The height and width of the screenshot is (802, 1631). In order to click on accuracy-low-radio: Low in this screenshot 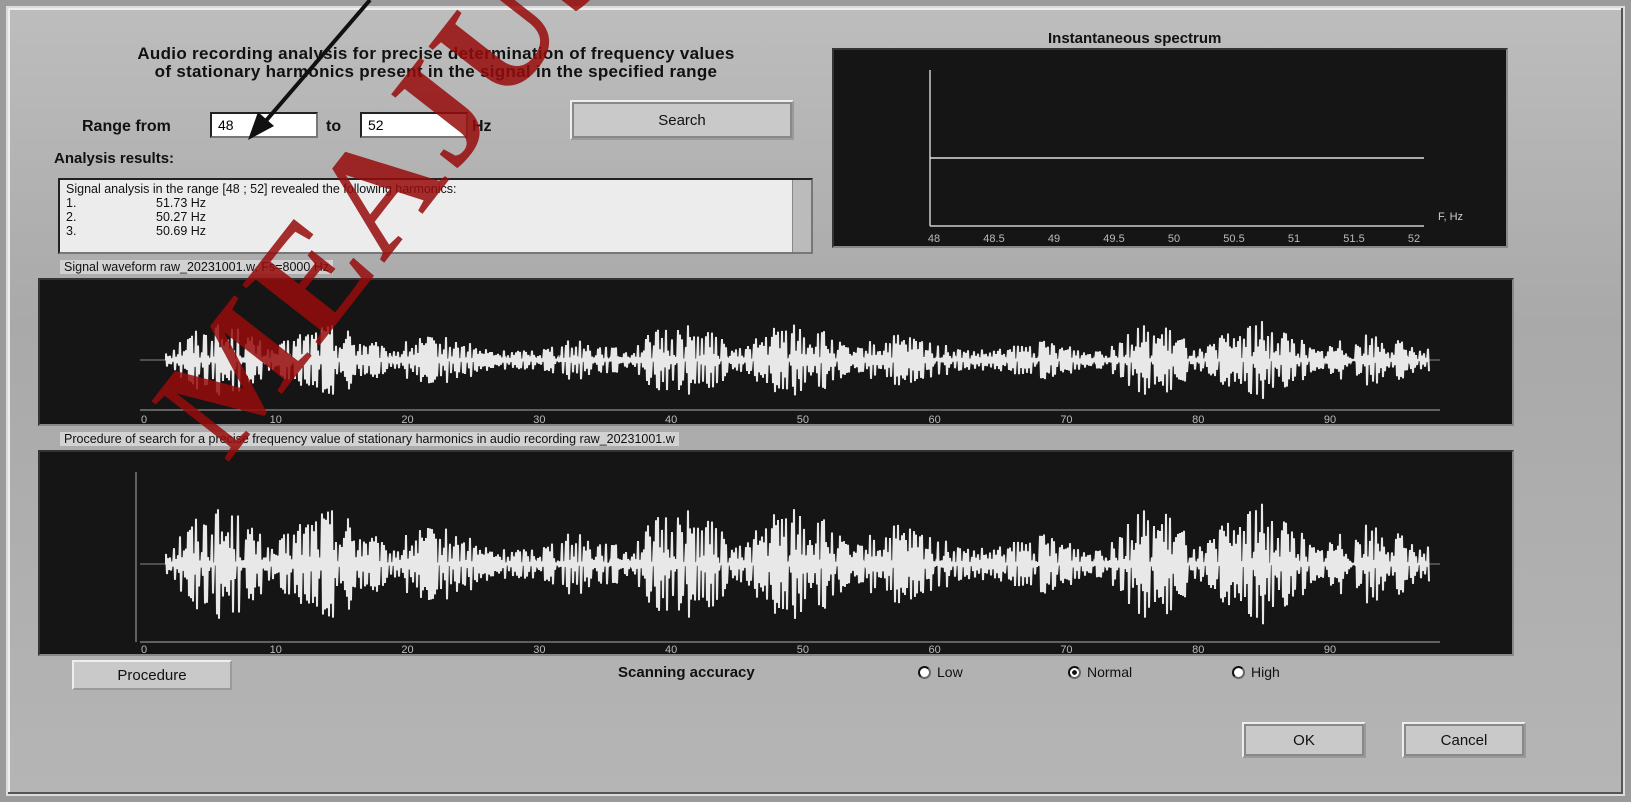, I will do `click(940, 672)`.